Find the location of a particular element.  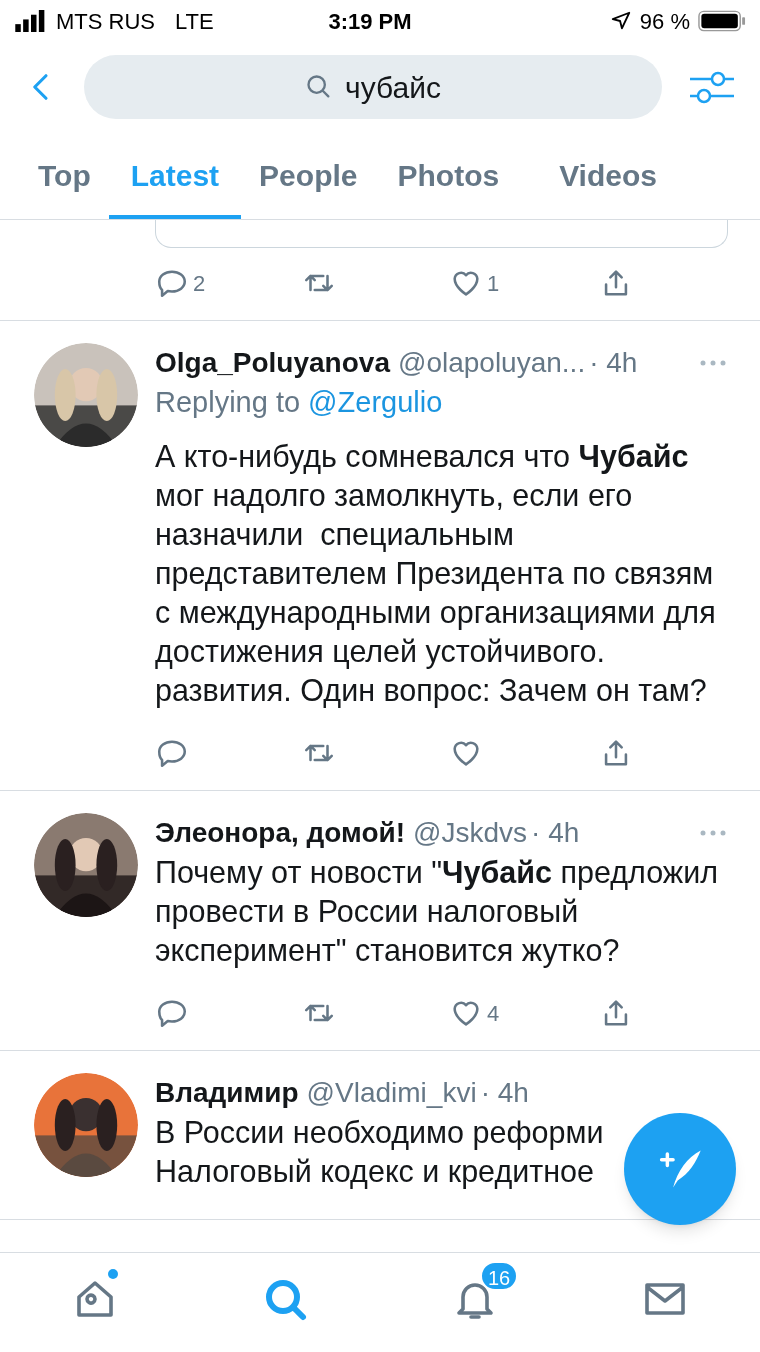

tweet-text: В России необходимо реформи Налоговый кодекс и кредитное is located at coordinates (380, 1152).